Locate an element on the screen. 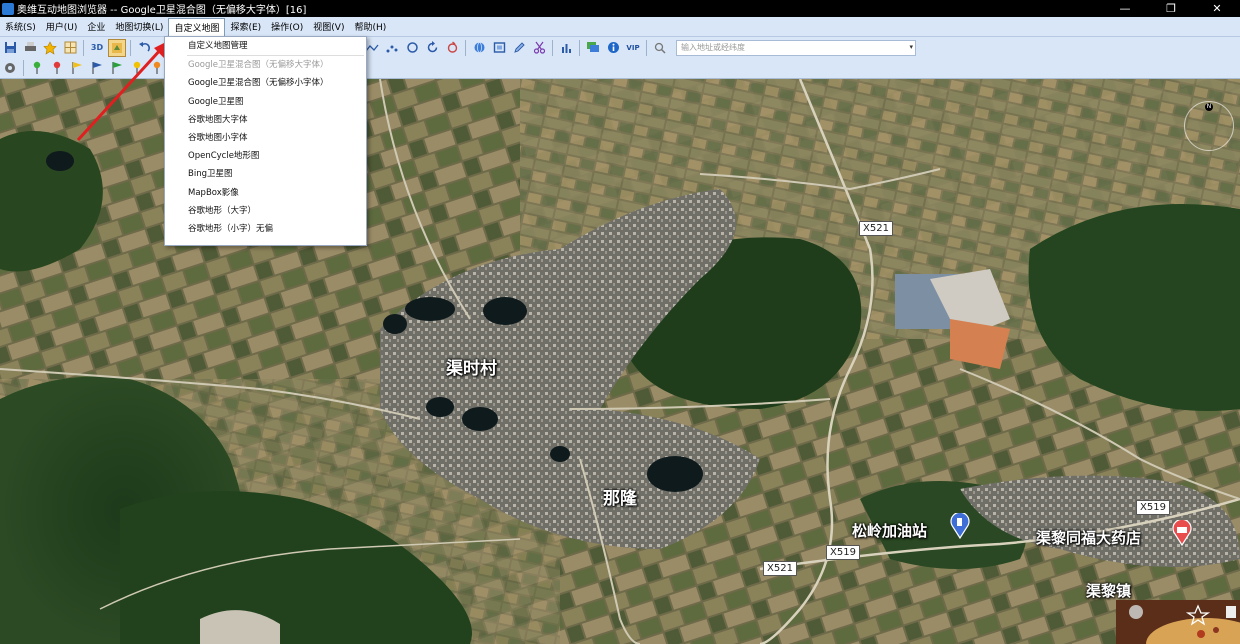 Image resolution: width=1240 pixels, height=644 pixels. pin-red-icon is located at coordinates (57, 68).